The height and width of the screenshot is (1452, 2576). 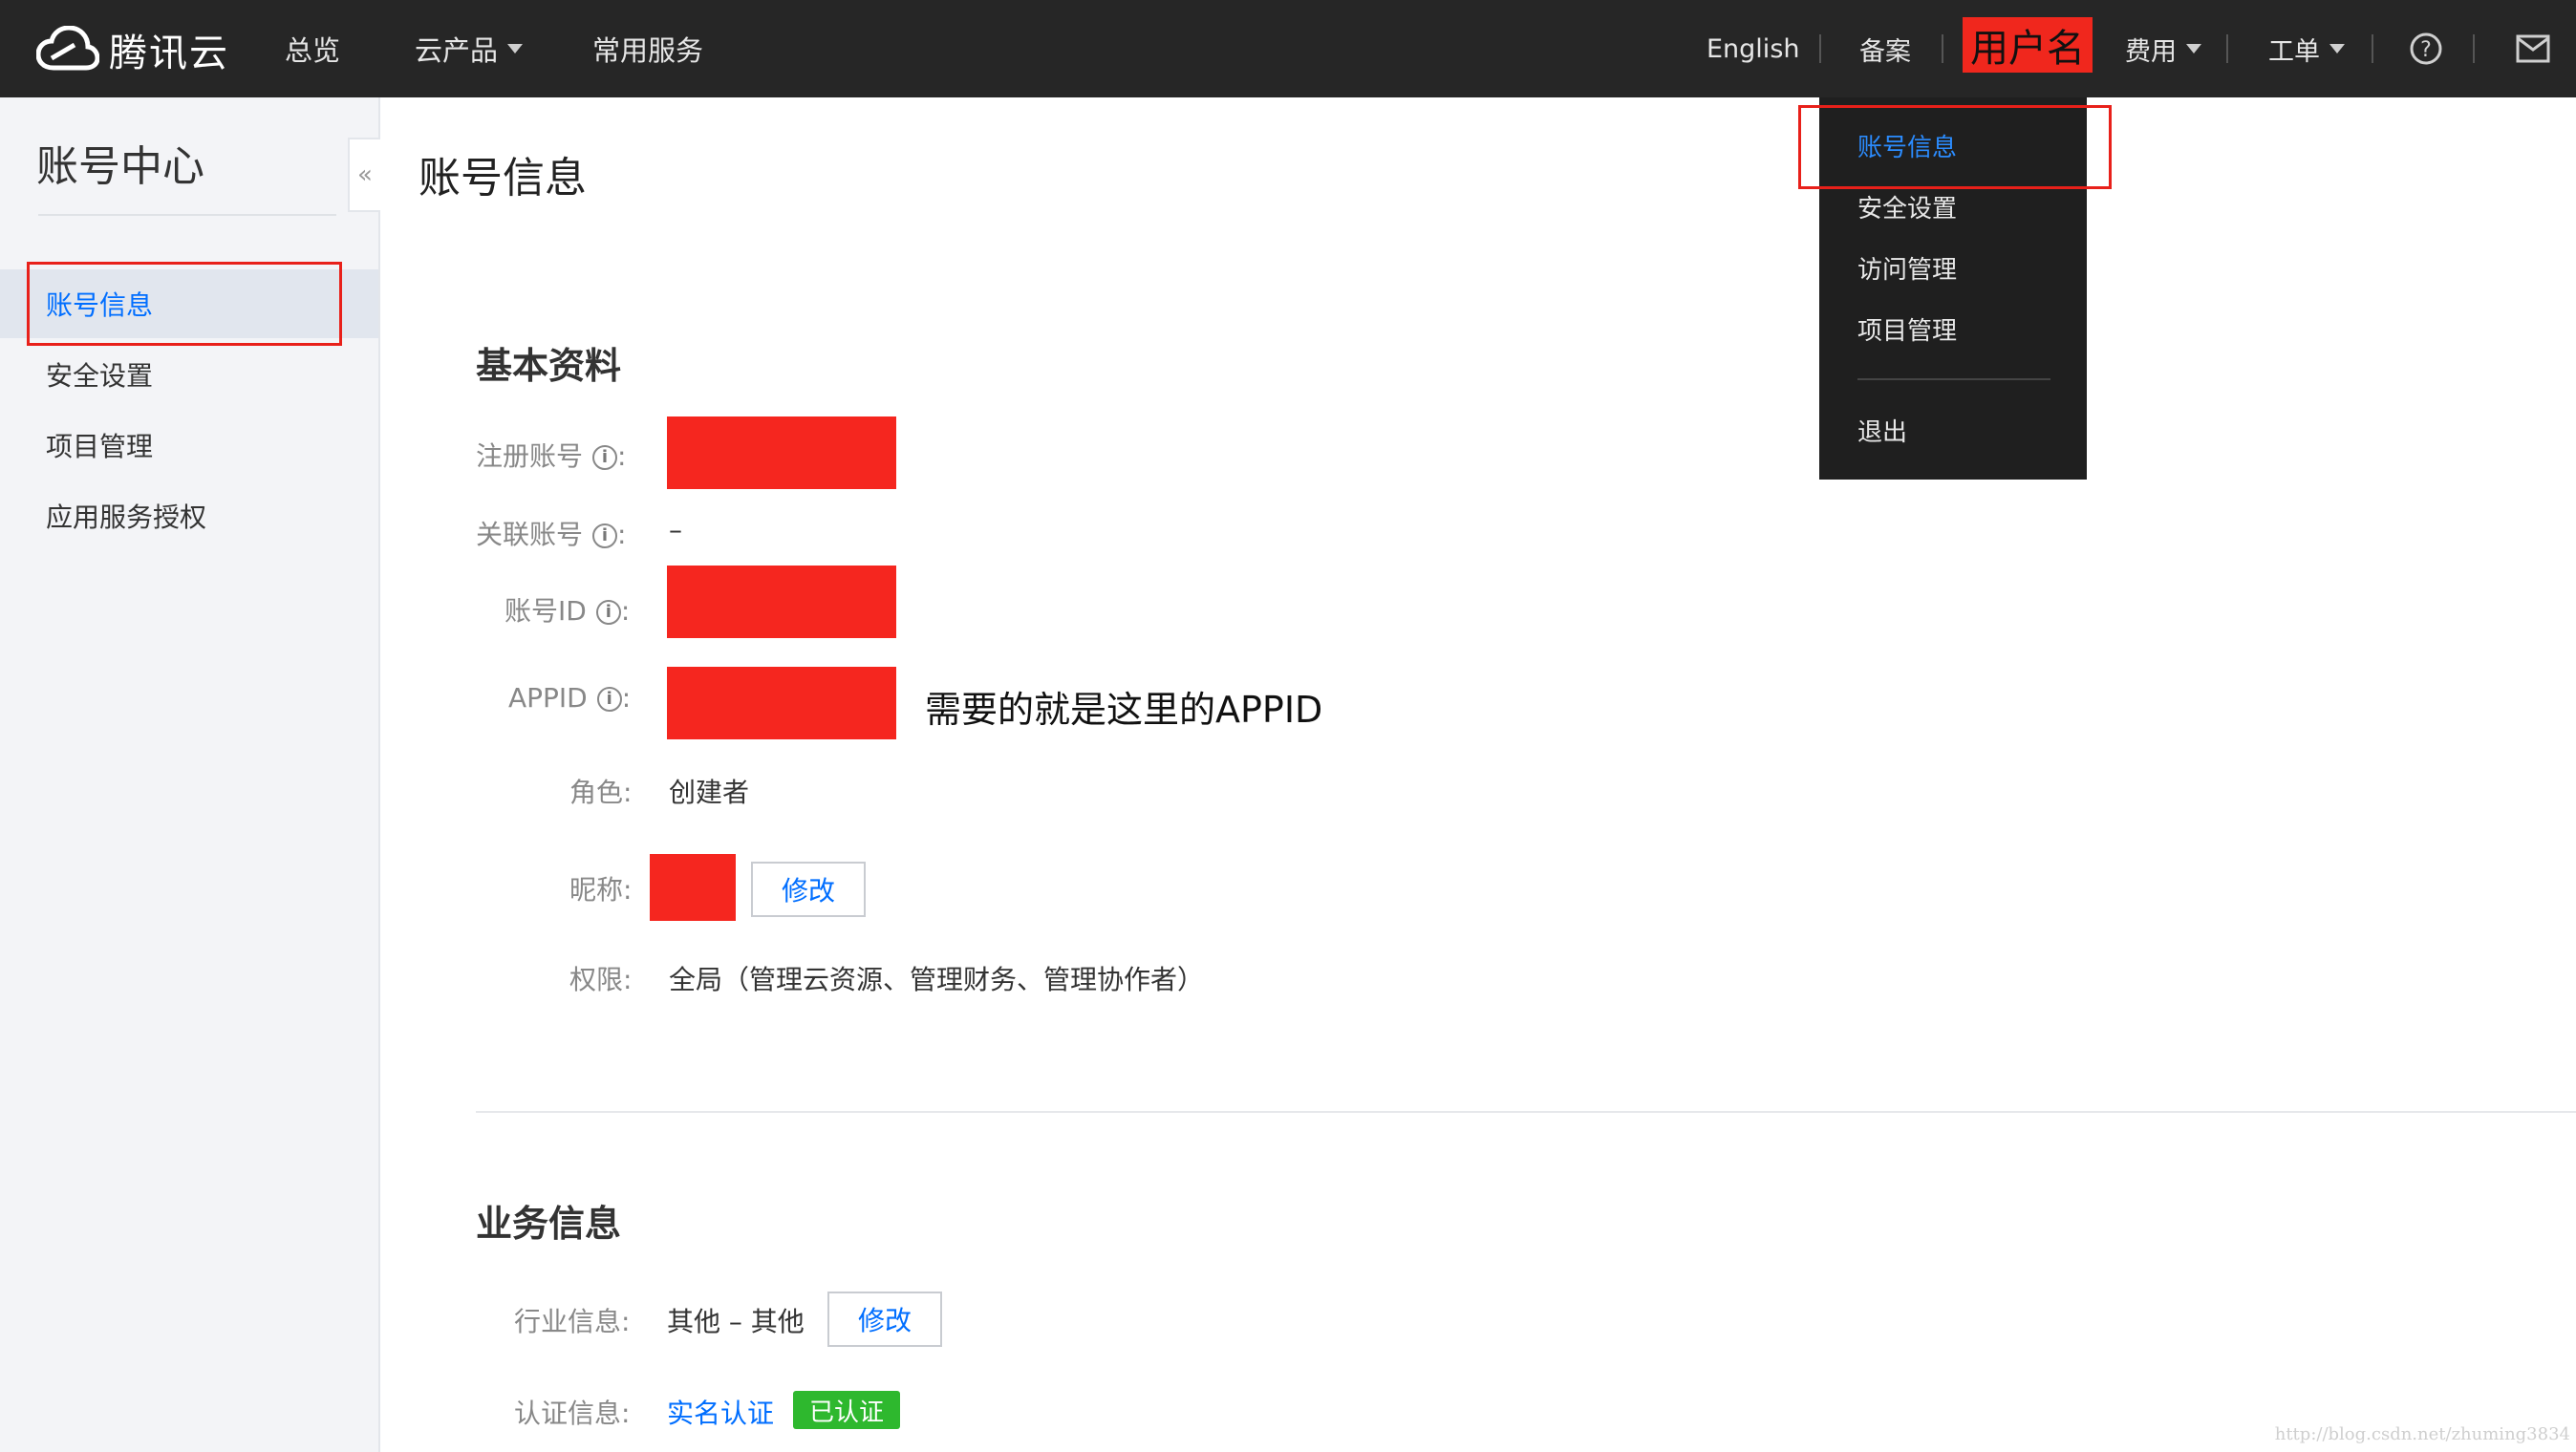 I want to click on account-id-label-text: 账号ID, so click(x=545, y=611).